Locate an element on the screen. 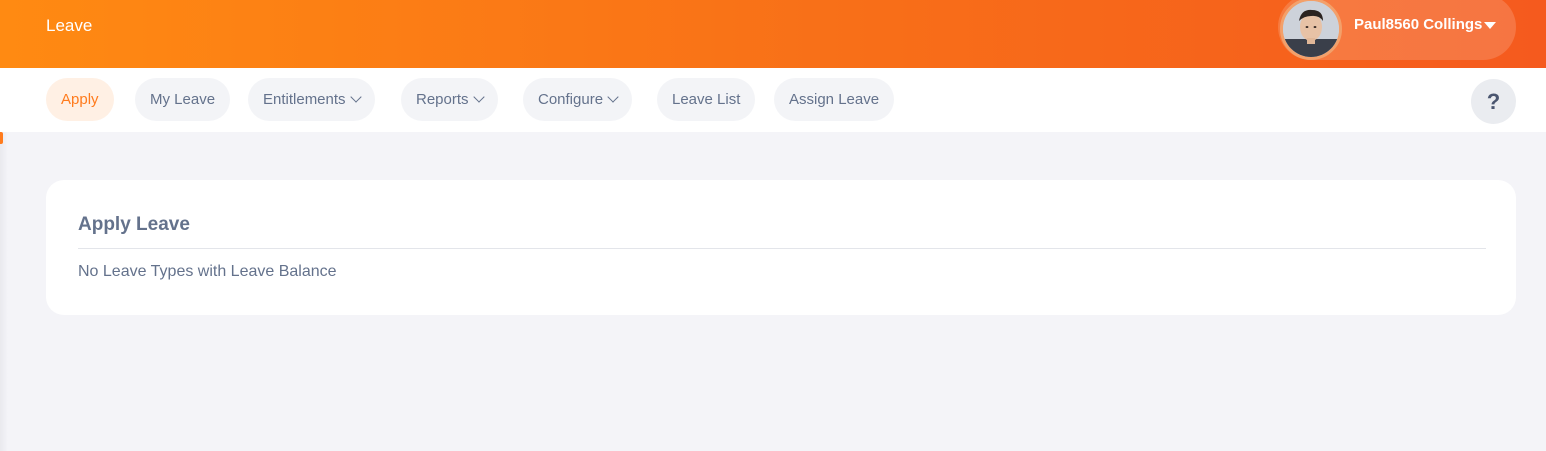 The image size is (1546, 451). tab-leave-list: Leave List is located at coordinates (706, 99).